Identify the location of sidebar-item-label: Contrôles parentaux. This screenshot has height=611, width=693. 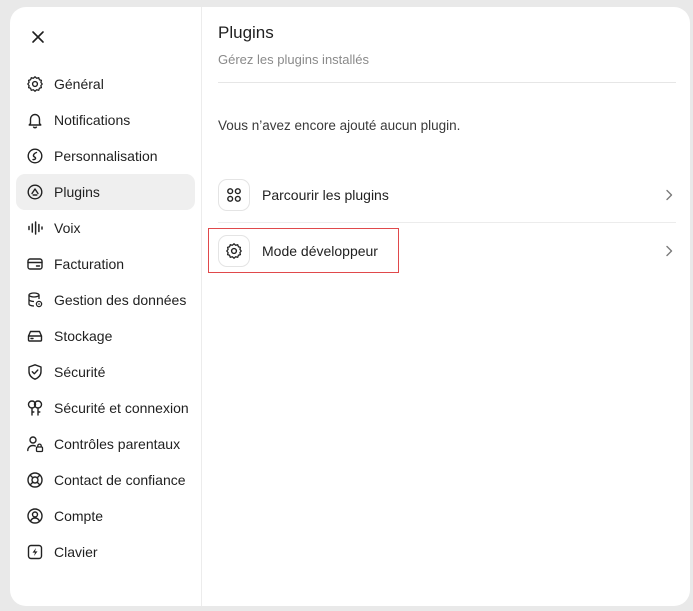
(117, 444).